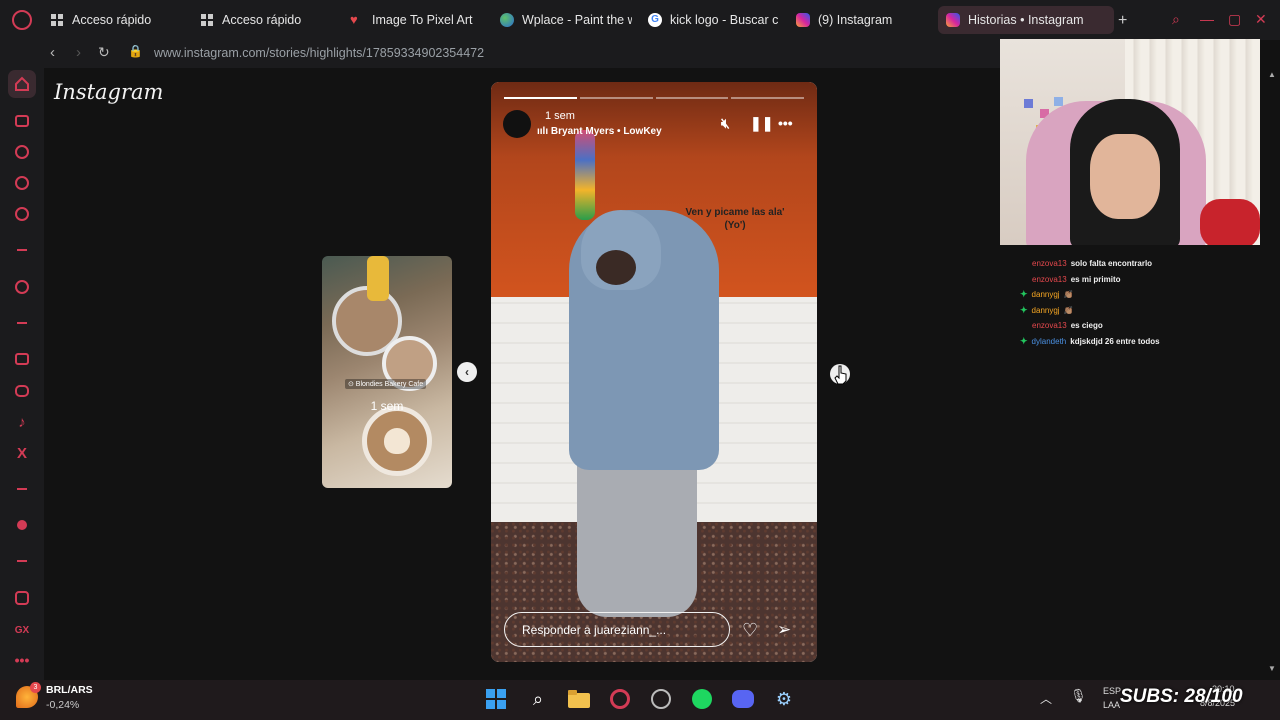 The height and width of the screenshot is (720, 1280). I want to click on x-icon: X, so click(22, 453).